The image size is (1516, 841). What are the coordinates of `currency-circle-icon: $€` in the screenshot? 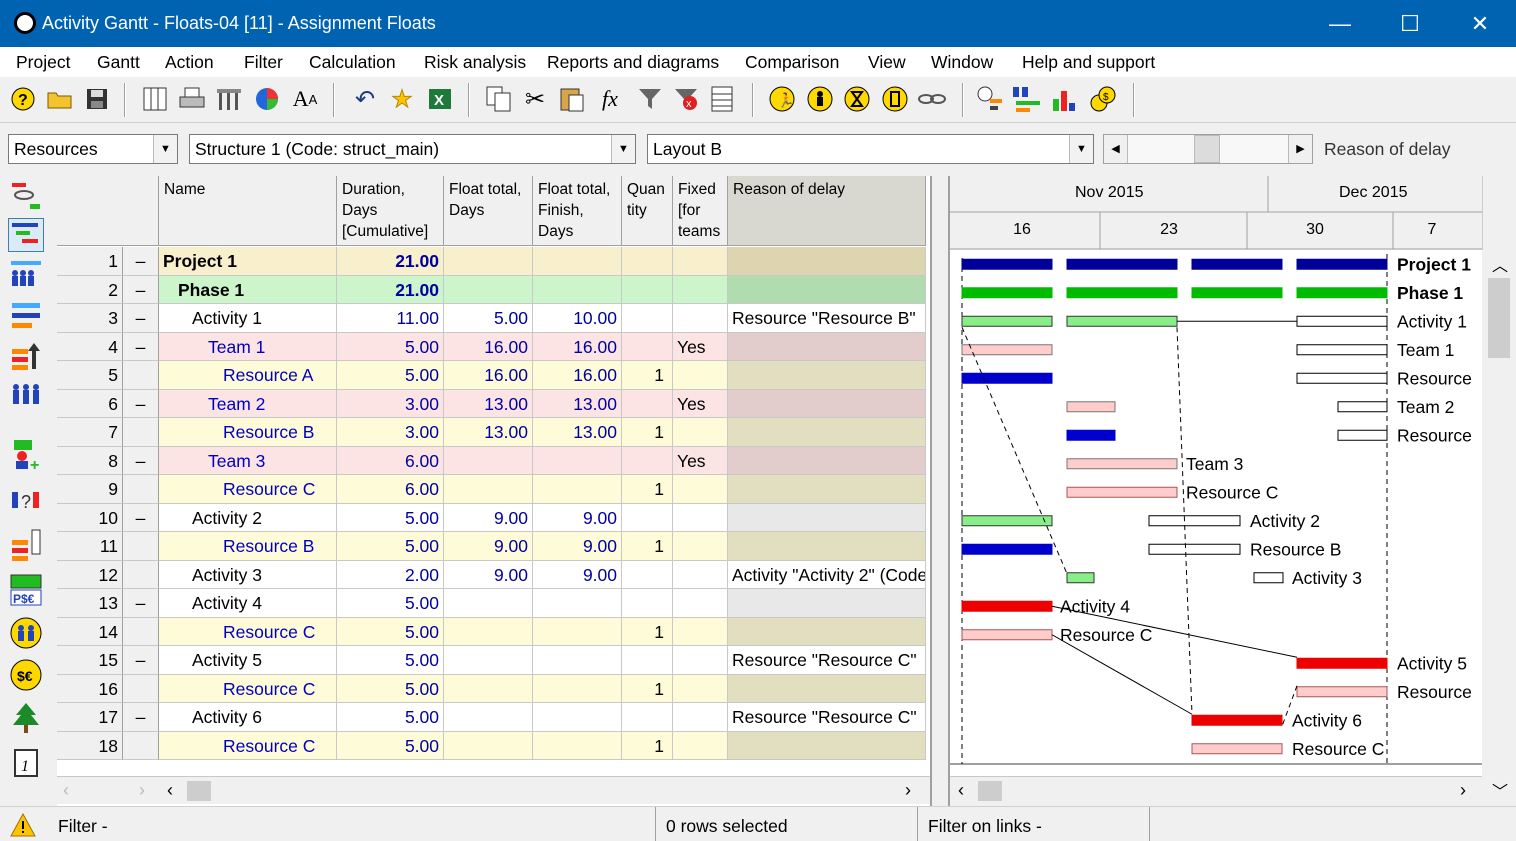 It's located at (26, 675).